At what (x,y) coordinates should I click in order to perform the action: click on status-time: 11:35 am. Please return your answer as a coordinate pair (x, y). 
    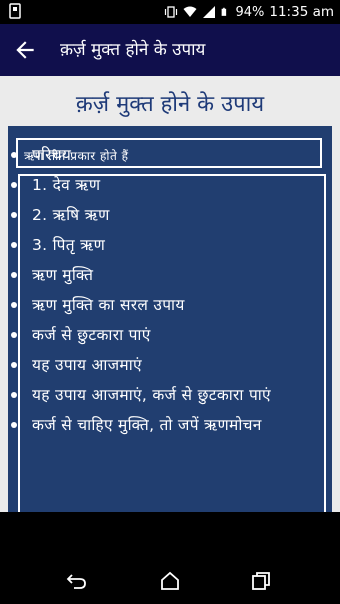
    Looking at the image, I should click on (301, 12).